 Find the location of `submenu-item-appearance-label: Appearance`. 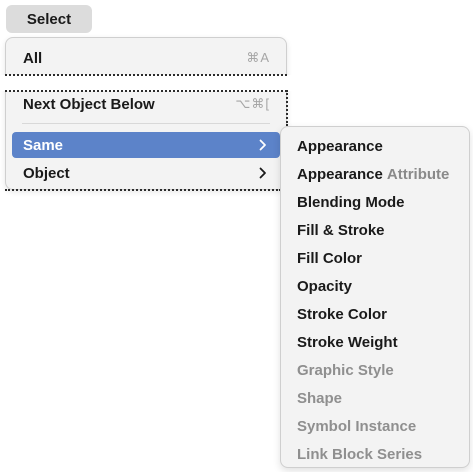

submenu-item-appearance-label: Appearance is located at coordinates (340, 146).